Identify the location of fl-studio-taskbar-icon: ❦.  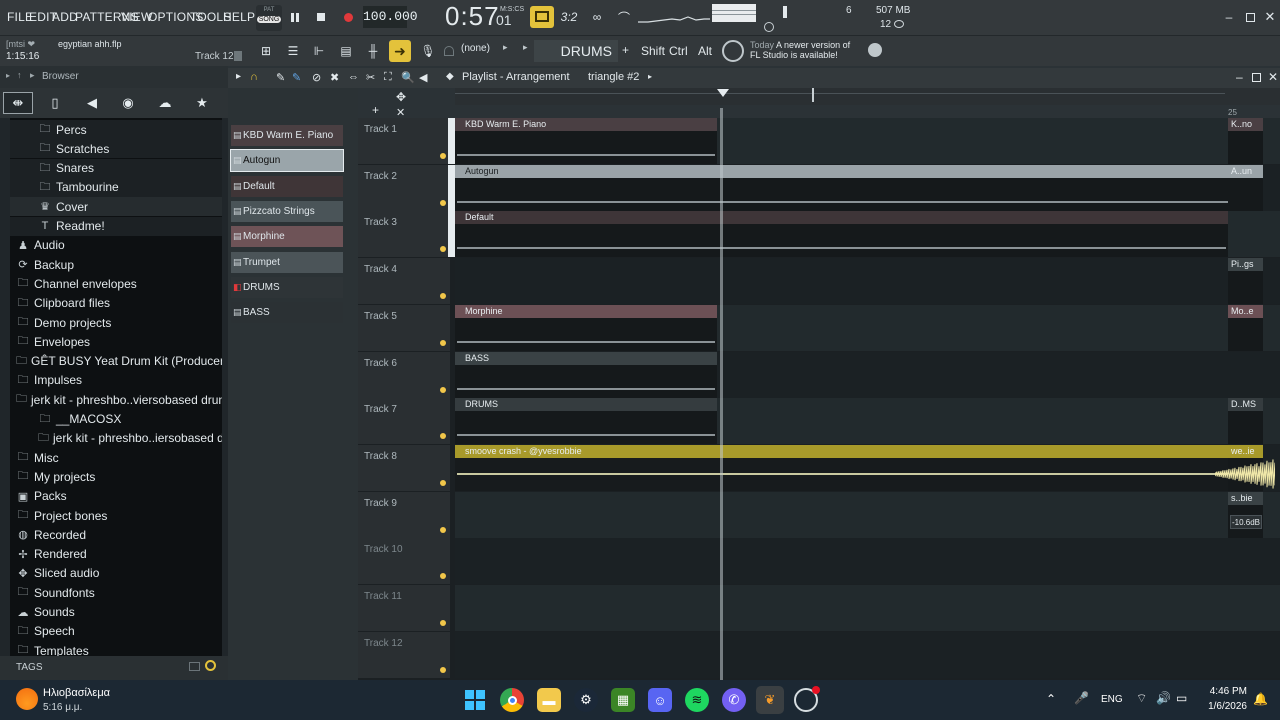
(770, 700).